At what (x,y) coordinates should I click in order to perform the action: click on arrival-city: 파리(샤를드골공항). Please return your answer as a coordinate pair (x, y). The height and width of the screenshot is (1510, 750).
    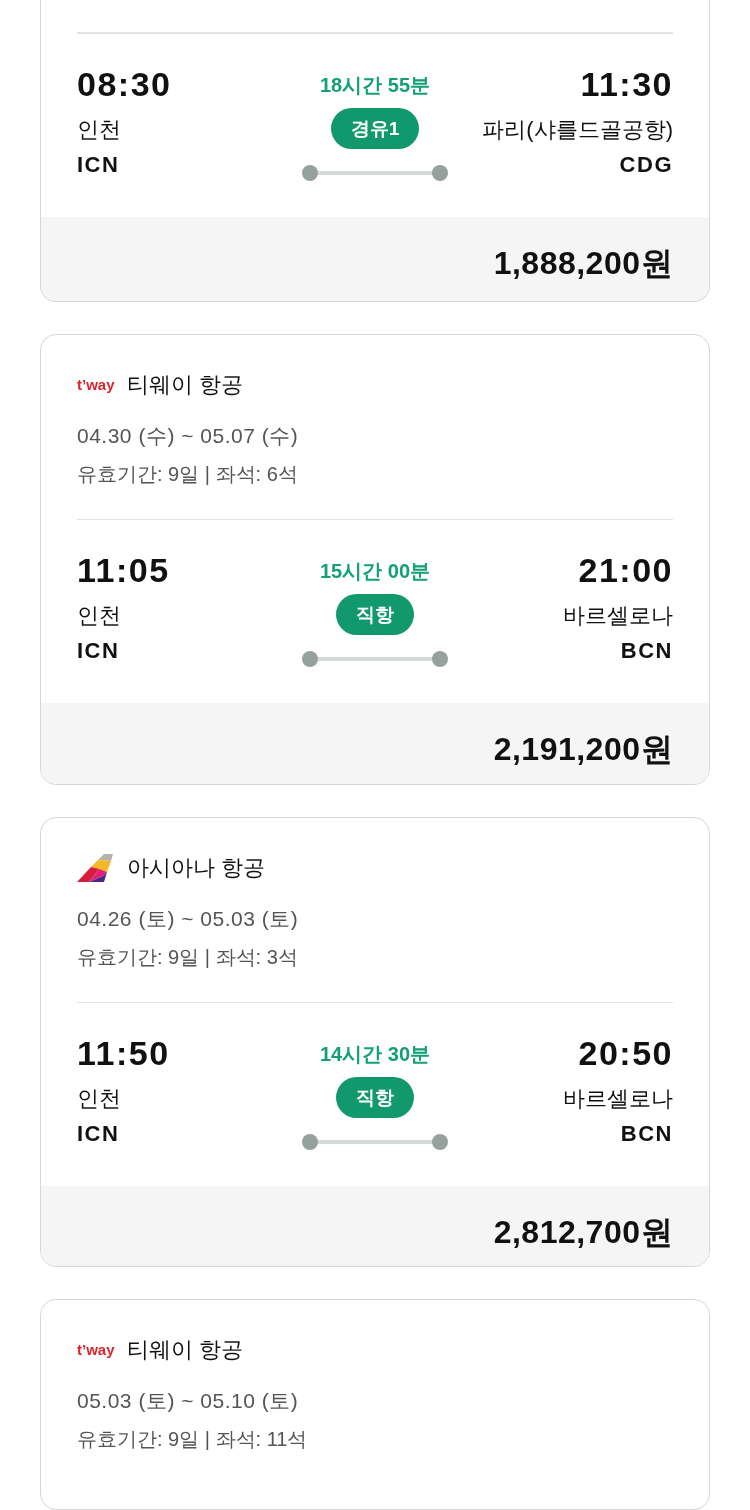
    Looking at the image, I should click on (577, 129).